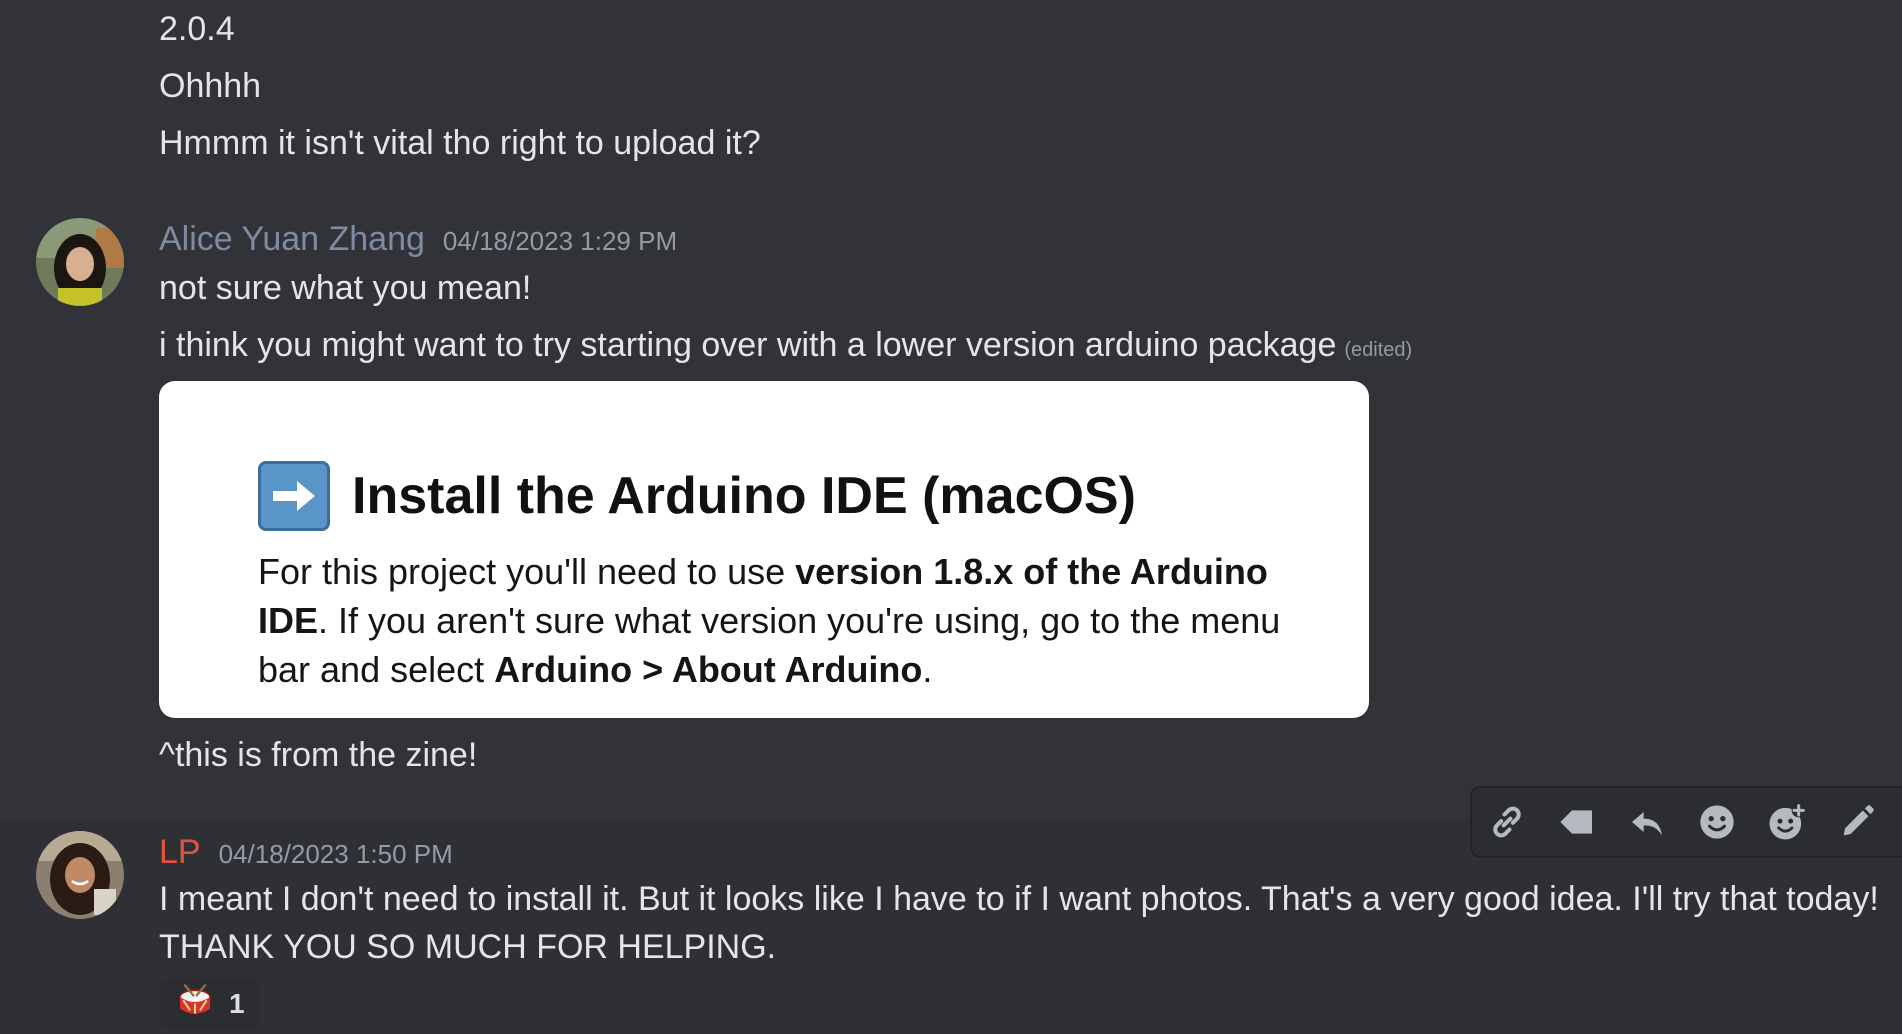 The width and height of the screenshot is (1902, 1034). Describe the element at coordinates (80, 875) in the screenshot. I see `avatar-lp` at that location.